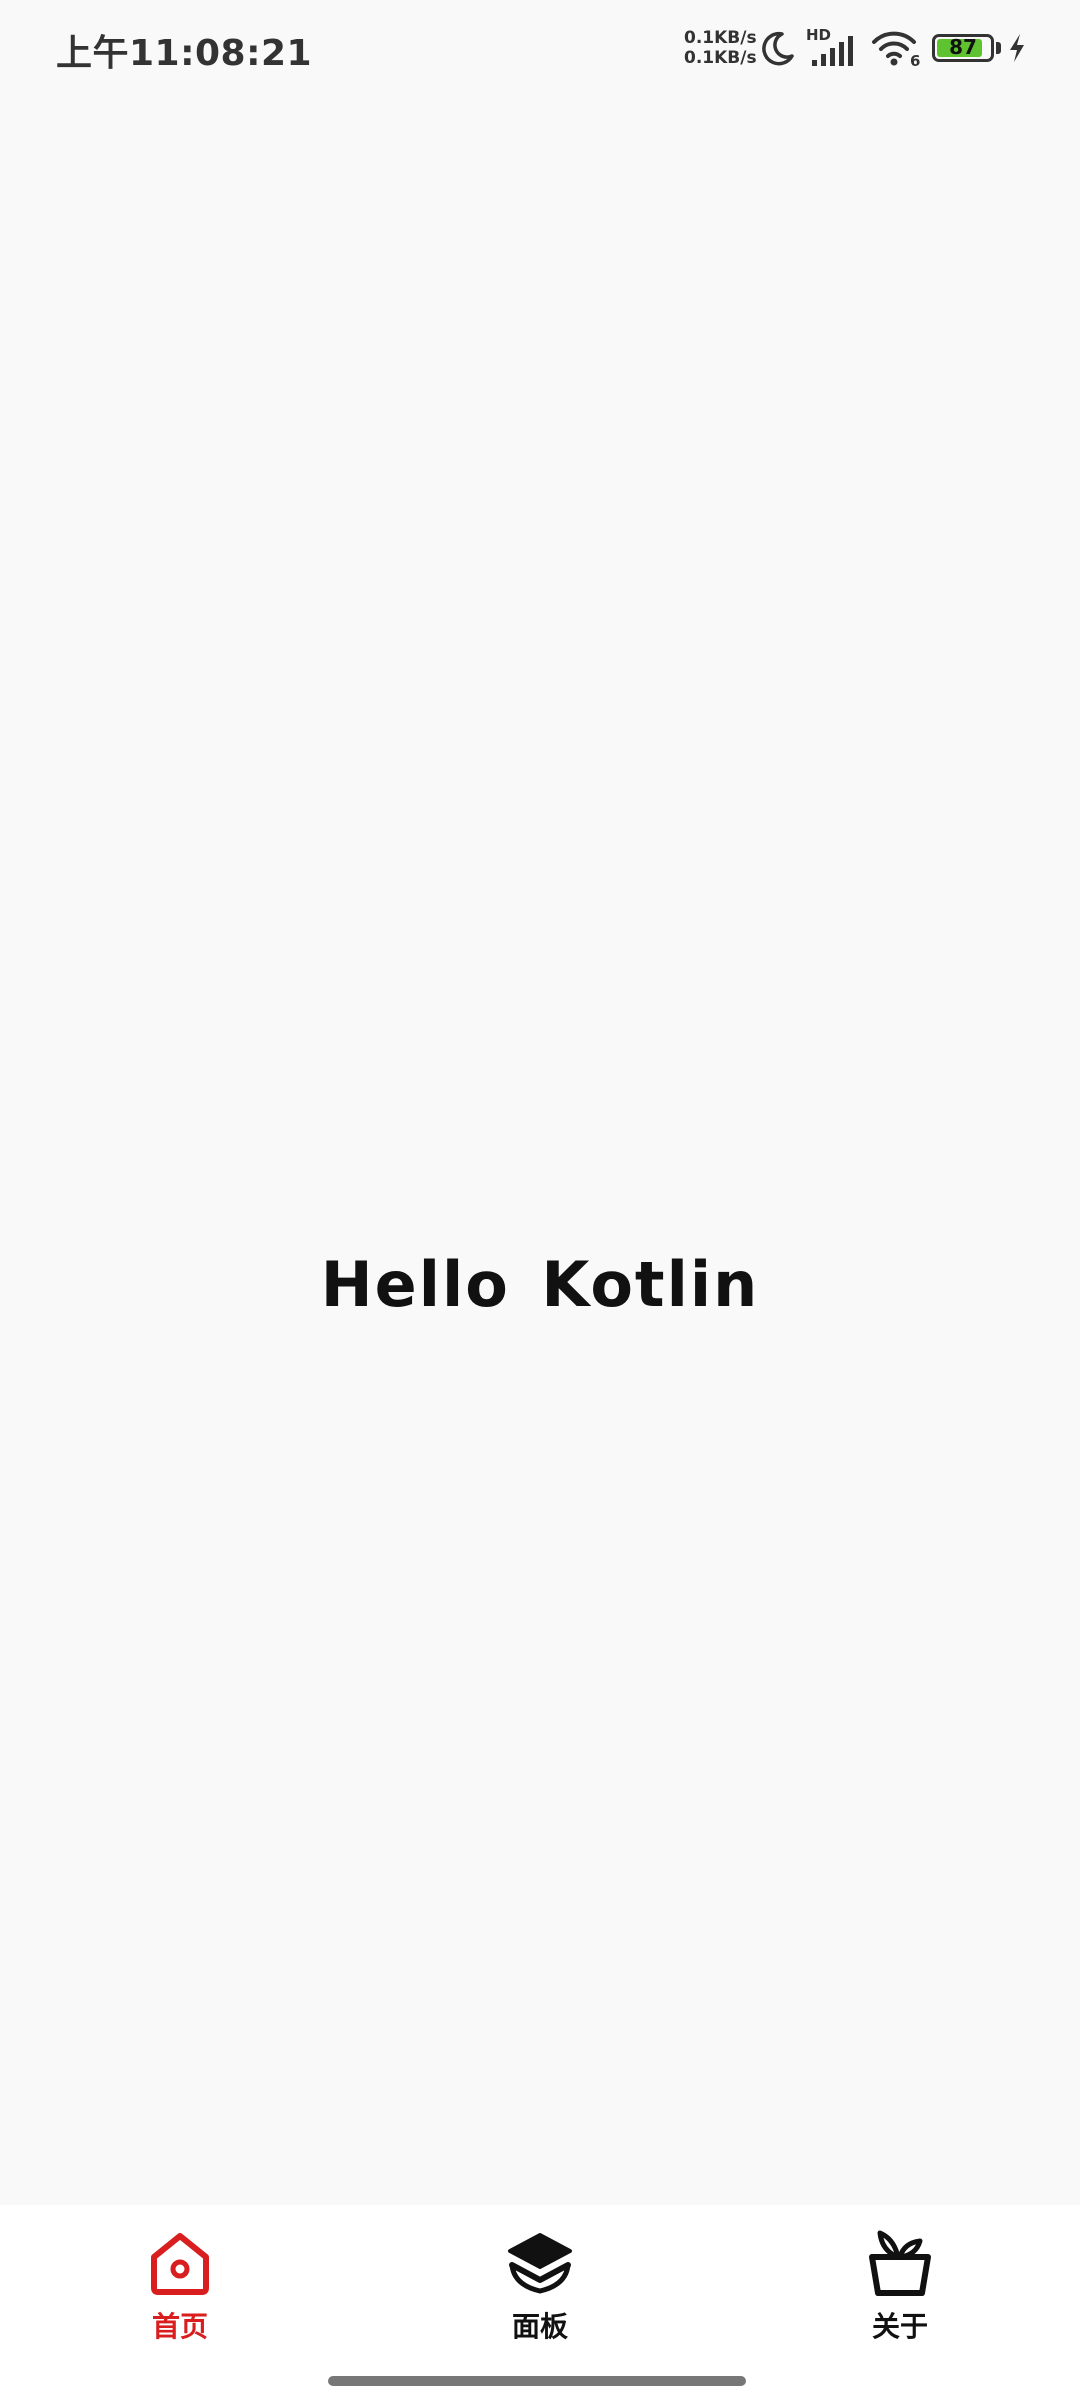 This screenshot has width=1080, height=2400. I want to click on layers-icon, so click(540, 2263).